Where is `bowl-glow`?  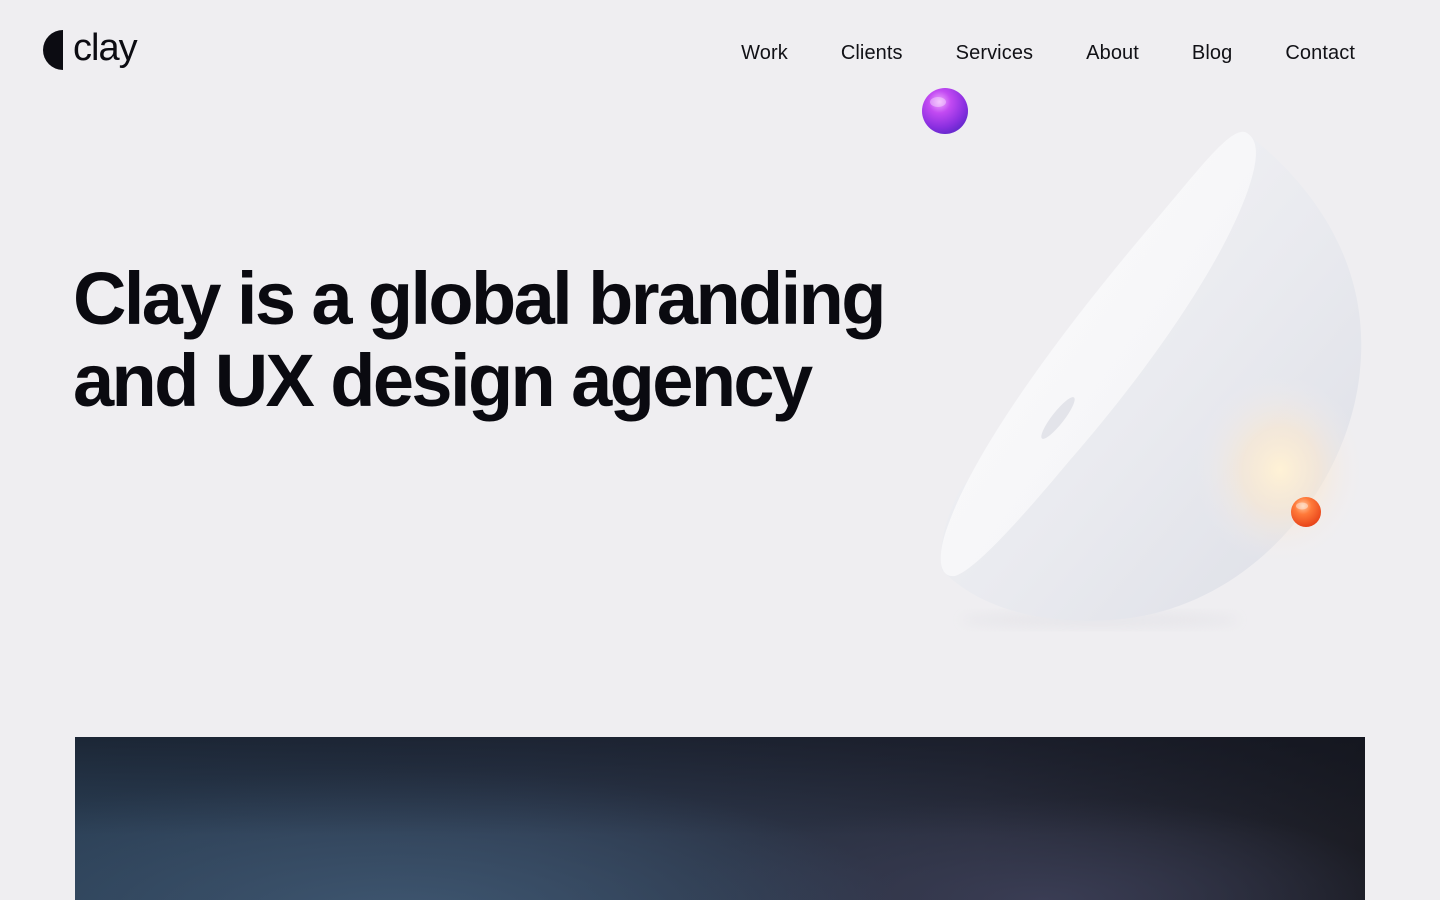
bowl-glow is located at coordinates (1280, 470).